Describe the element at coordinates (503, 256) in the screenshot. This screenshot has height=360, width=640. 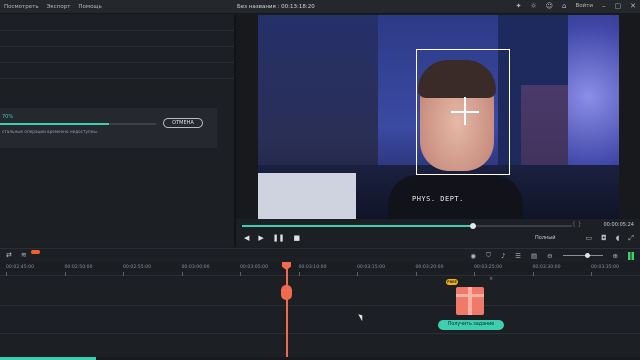
I see `mic-icon: ♪` at that location.